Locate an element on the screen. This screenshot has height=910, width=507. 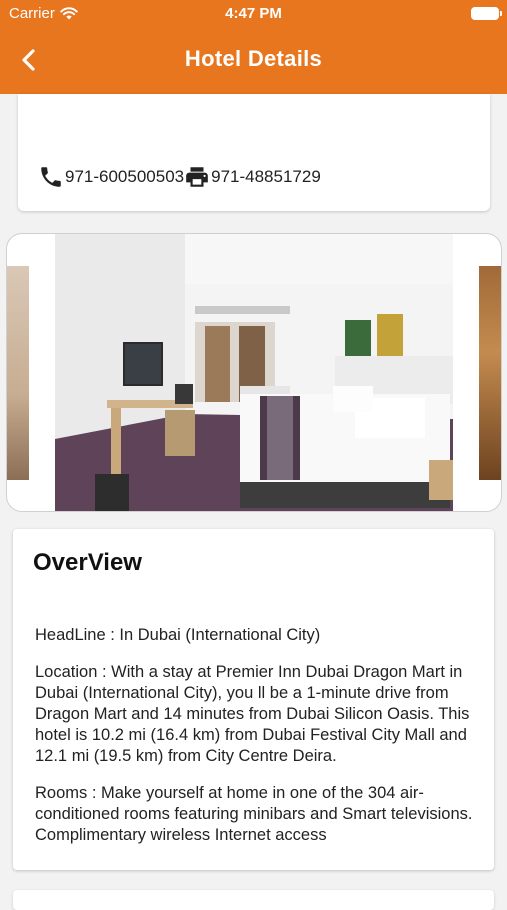
contact-row: 971-600500503 971-48851729 is located at coordinates (179, 177).